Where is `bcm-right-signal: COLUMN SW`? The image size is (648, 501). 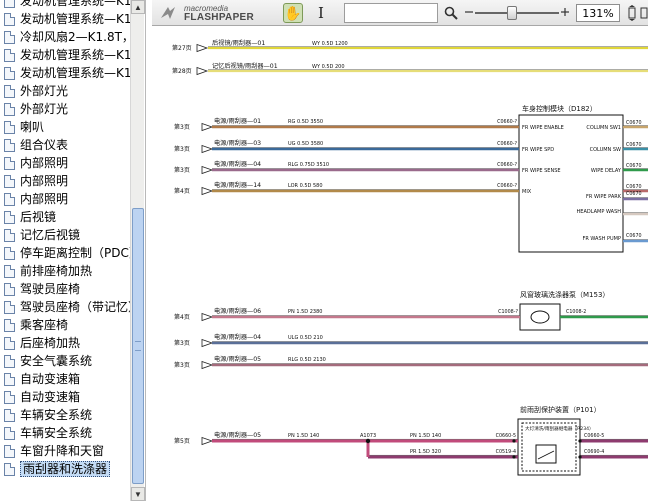 bcm-right-signal: COLUMN SW is located at coordinates (605, 150).